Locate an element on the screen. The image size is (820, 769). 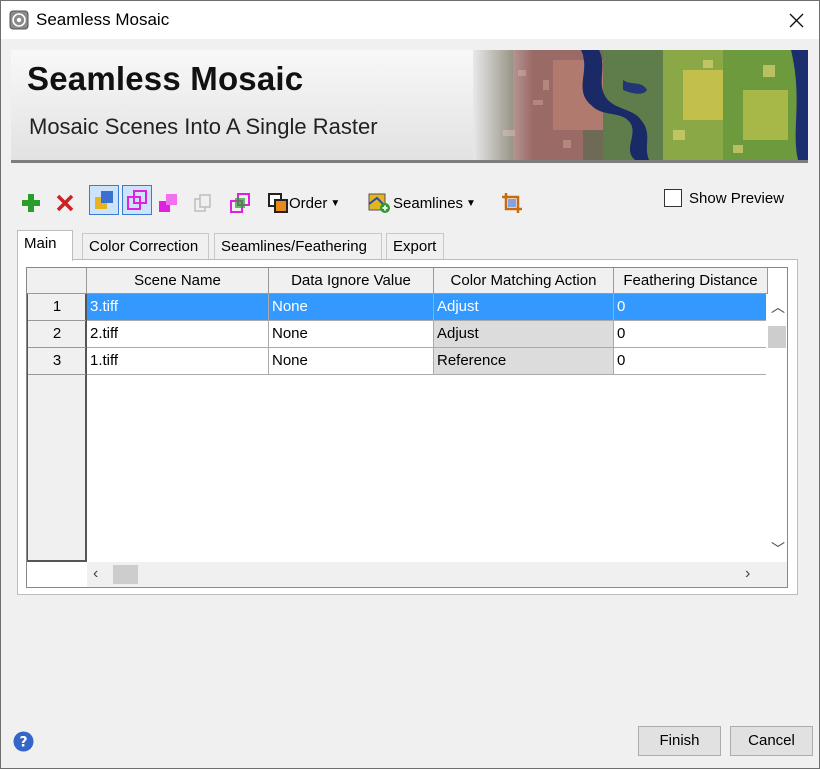
crop-icon is located at coordinates (512, 203).